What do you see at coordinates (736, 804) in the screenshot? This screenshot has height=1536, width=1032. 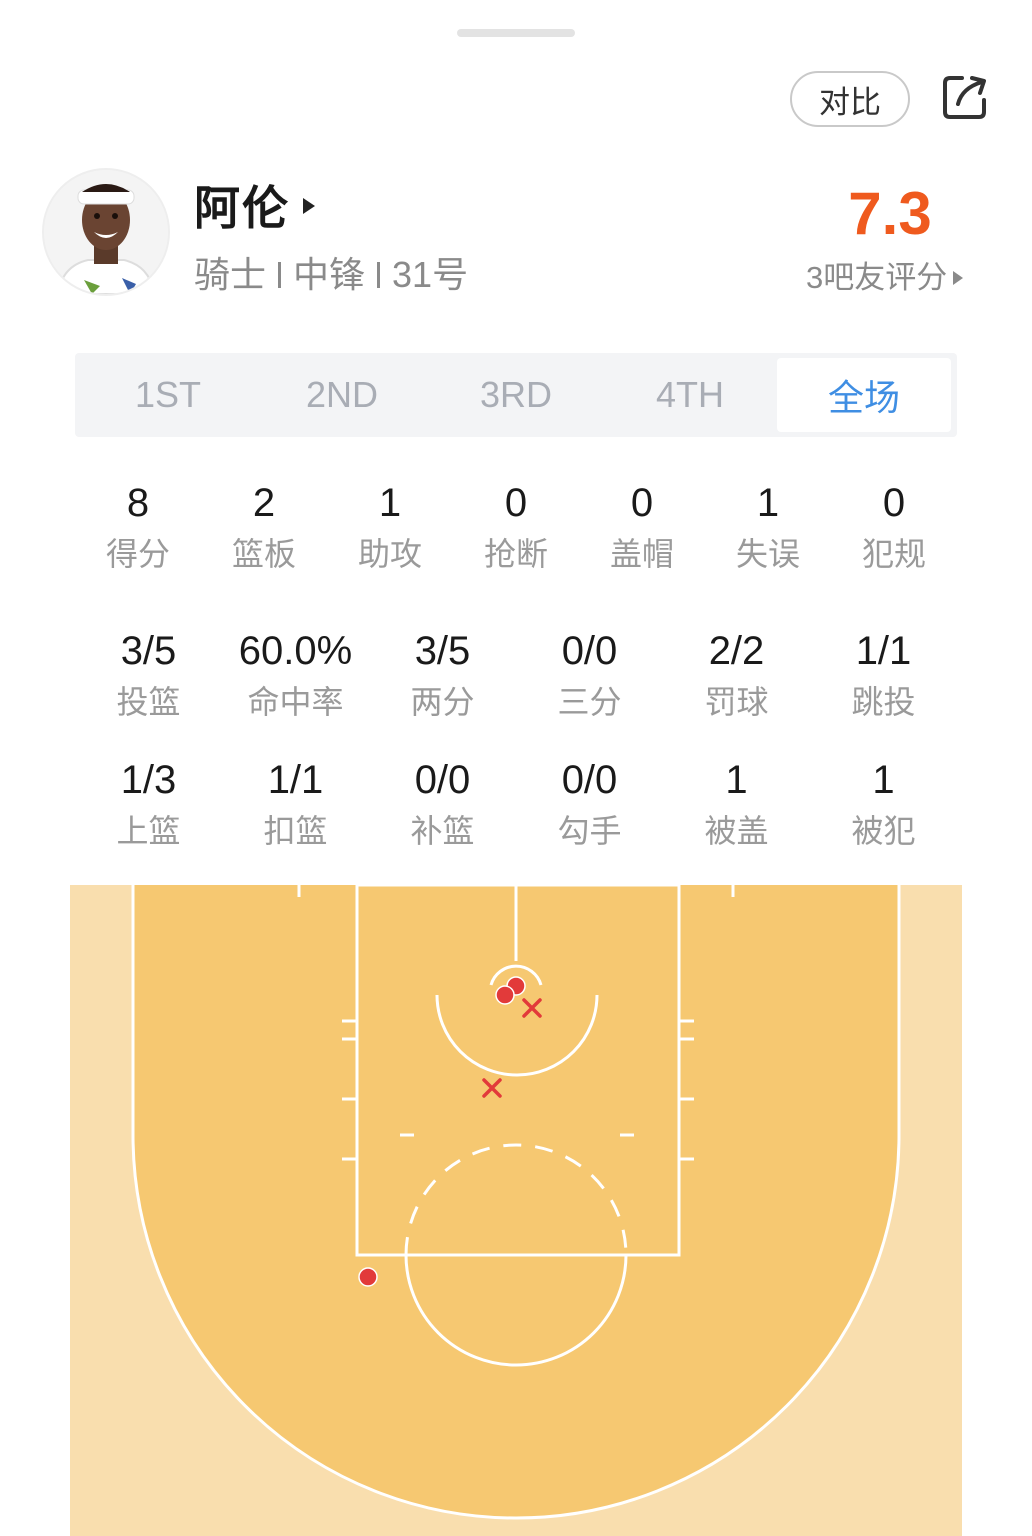 I see `stat-blocked: 1 被盖` at bounding box center [736, 804].